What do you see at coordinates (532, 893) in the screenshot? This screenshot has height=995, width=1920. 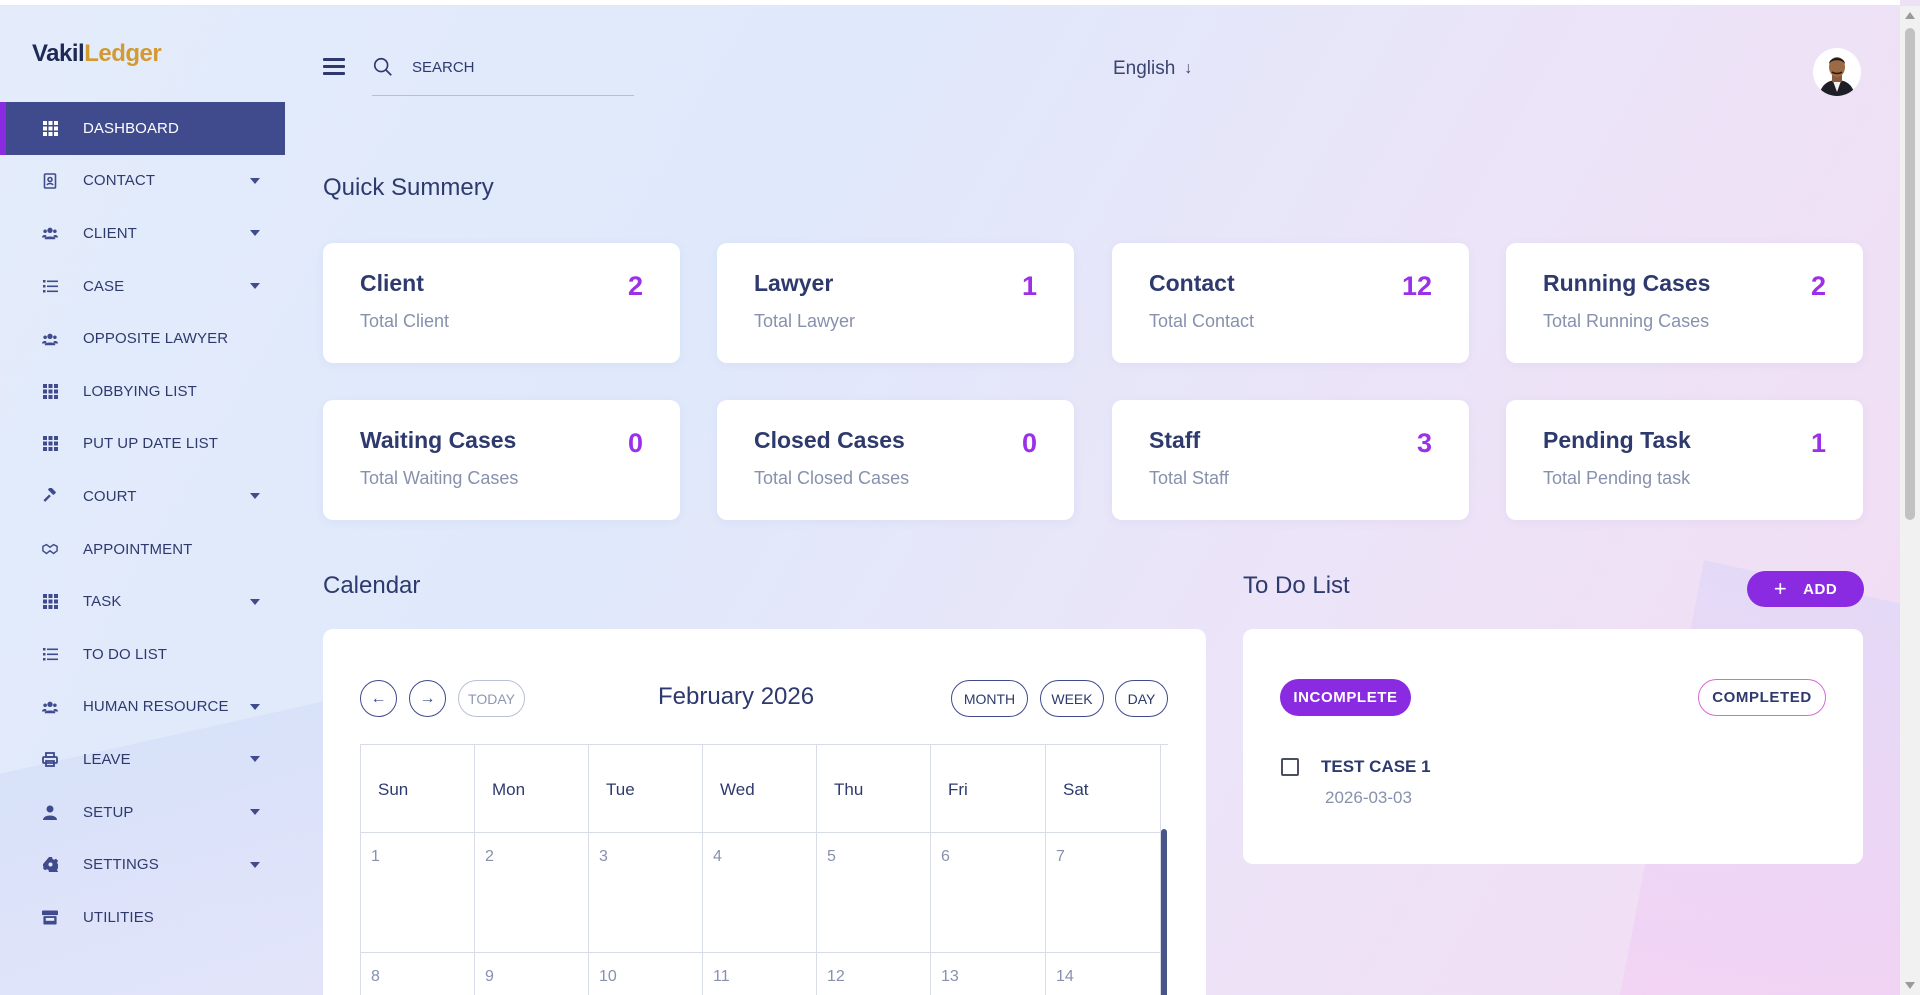 I see `calendar-day: 2` at bounding box center [532, 893].